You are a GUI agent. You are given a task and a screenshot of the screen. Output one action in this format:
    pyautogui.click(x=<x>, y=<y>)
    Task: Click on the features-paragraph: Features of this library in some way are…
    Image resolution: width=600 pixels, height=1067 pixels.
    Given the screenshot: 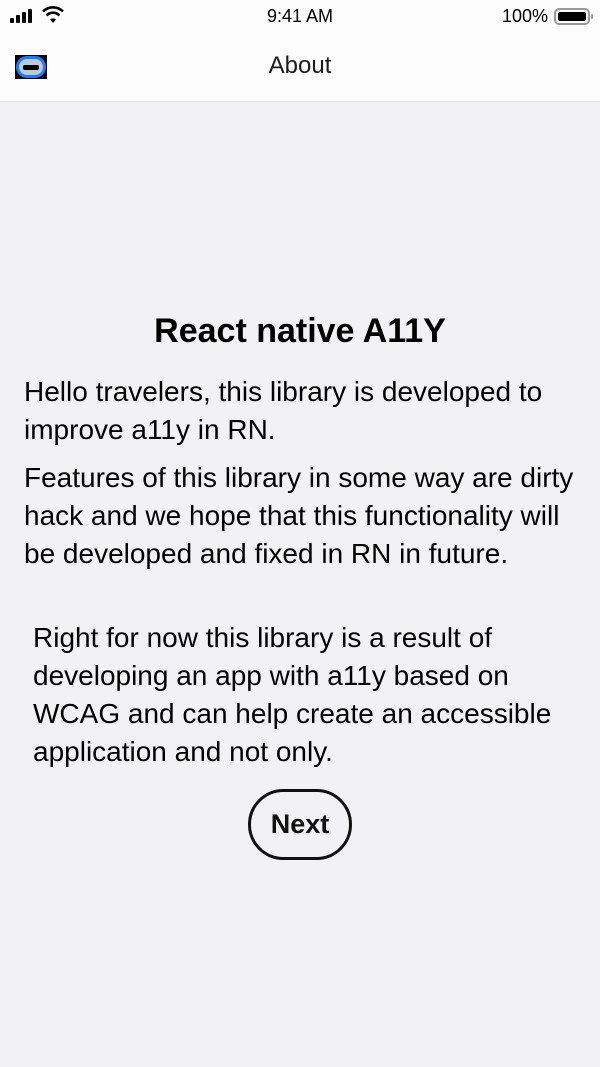 What is the action you would take?
    pyautogui.click(x=299, y=515)
    